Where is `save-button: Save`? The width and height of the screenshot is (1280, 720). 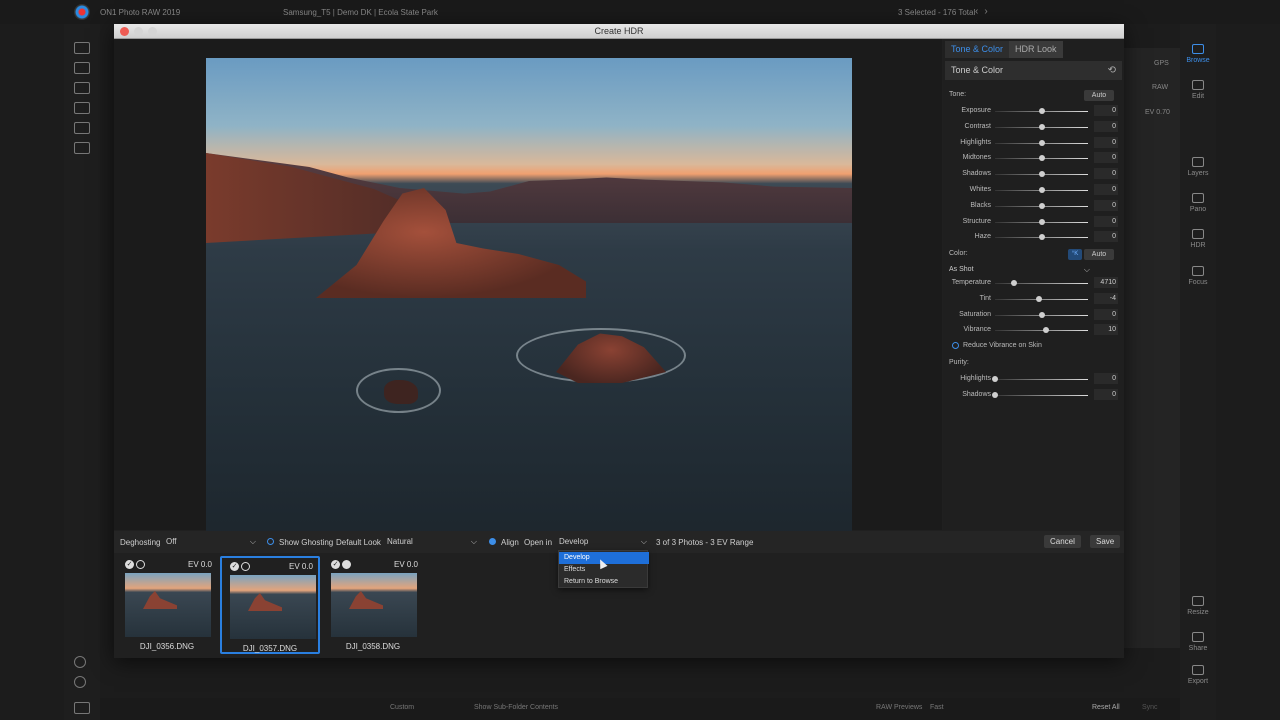 save-button: Save is located at coordinates (1105, 541).